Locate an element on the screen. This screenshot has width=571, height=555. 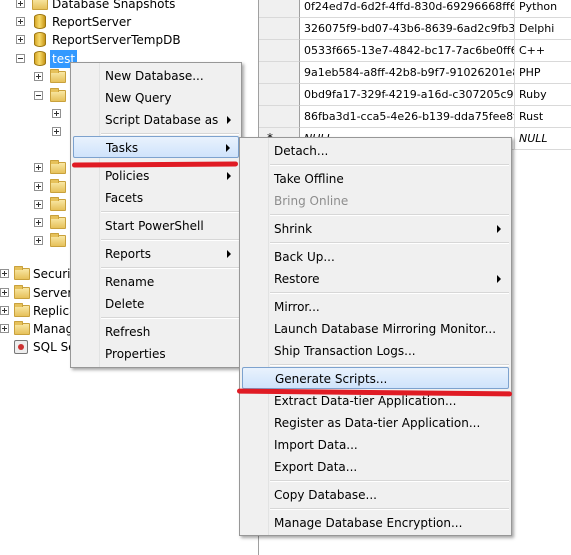
grid-cell-lang: Delphi is located at coordinates (543, 29).